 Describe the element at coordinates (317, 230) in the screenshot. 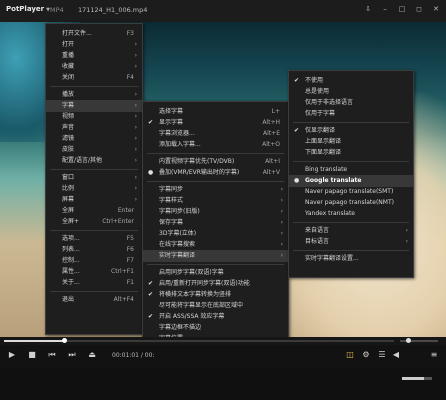

I see `menu-item-label: 来自语言` at that location.